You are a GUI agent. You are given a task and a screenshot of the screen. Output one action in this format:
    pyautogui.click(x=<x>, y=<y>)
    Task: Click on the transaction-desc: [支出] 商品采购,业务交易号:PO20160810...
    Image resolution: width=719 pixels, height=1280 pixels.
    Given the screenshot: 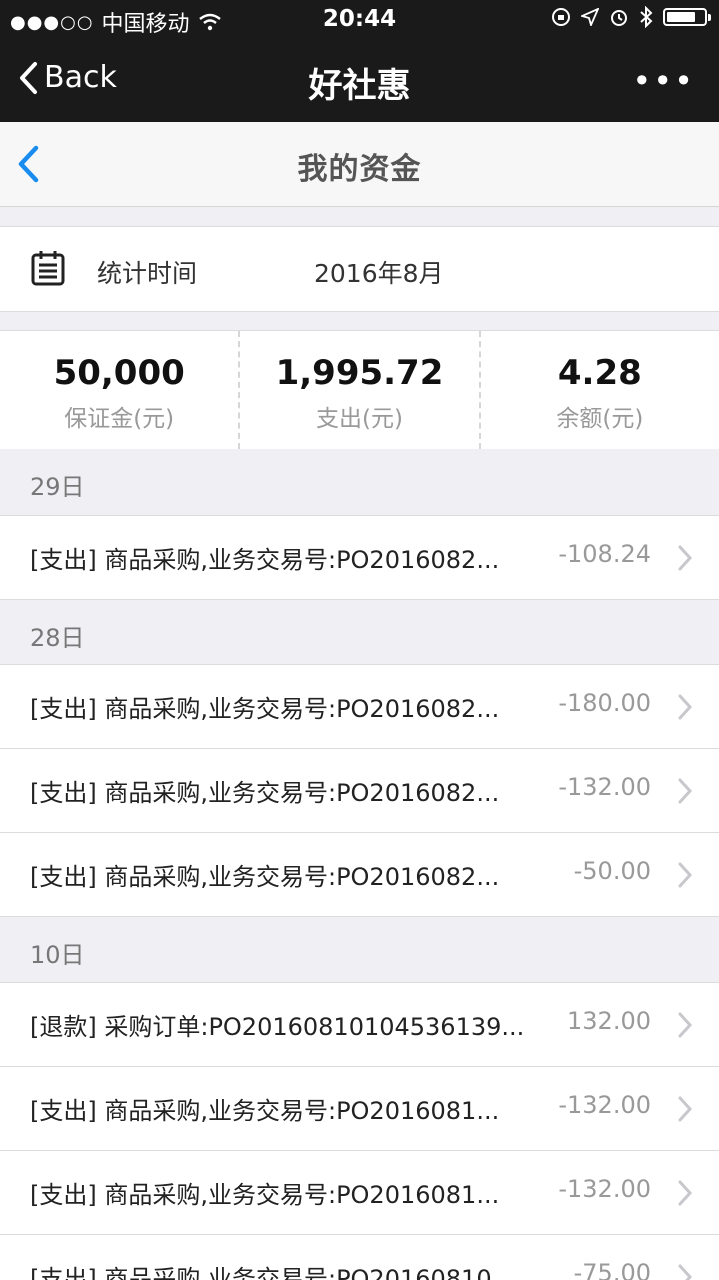 What is the action you would take?
    pyautogui.click(x=272, y=1272)
    